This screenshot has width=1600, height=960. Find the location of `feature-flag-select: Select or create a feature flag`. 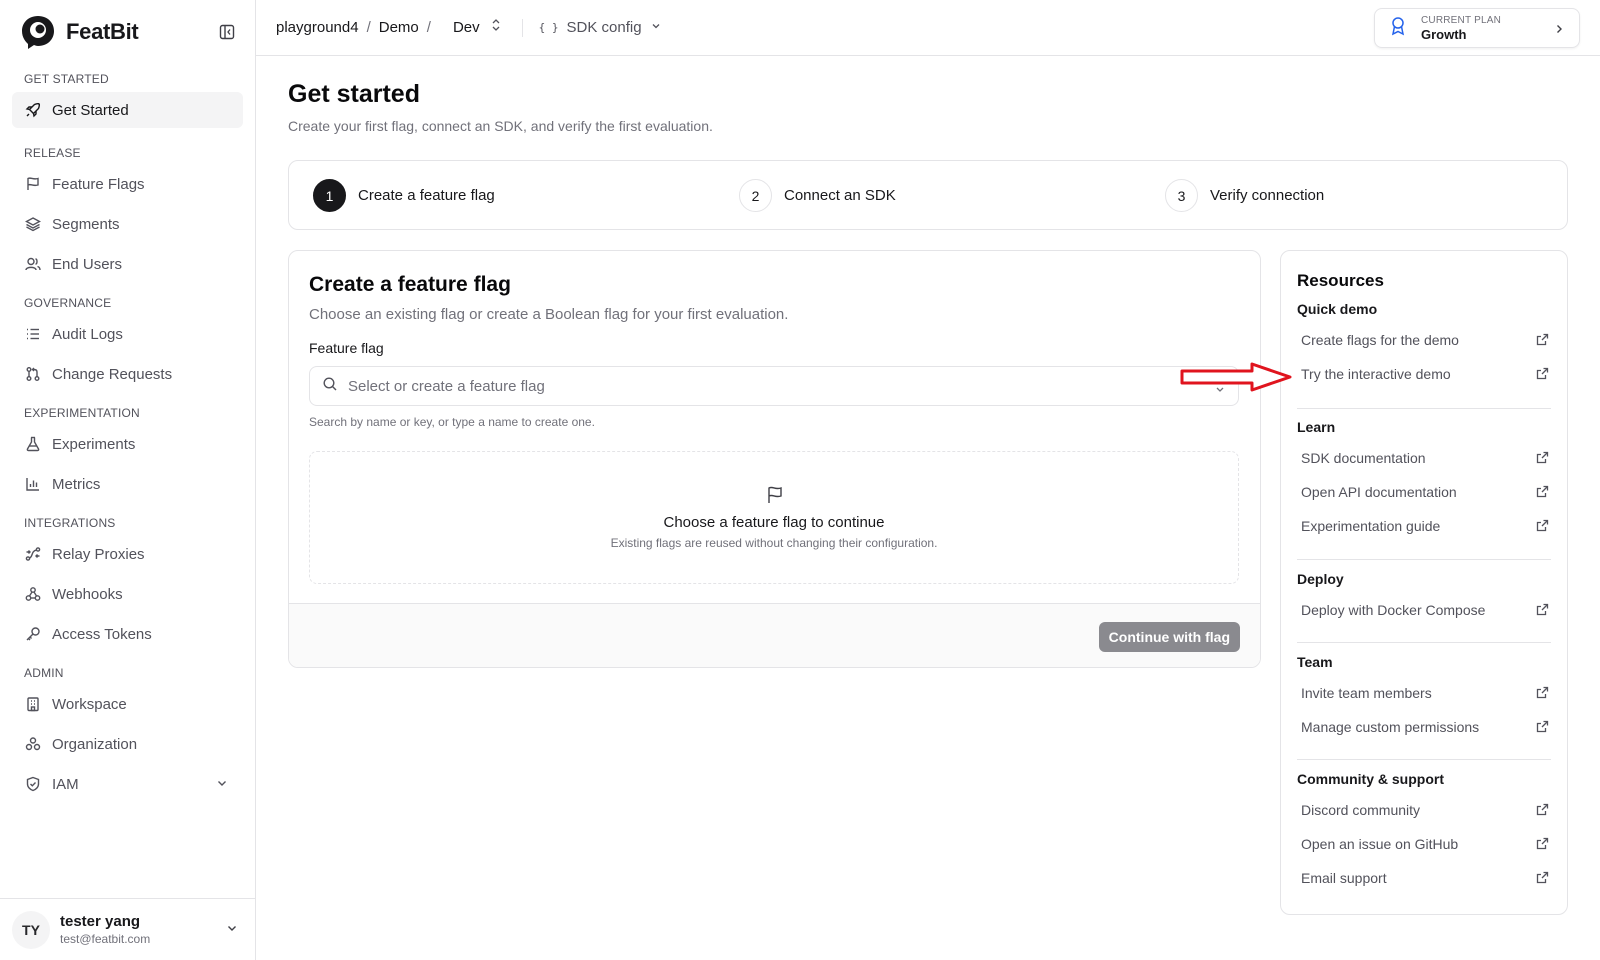

feature-flag-select: Select or create a feature flag is located at coordinates (774, 386).